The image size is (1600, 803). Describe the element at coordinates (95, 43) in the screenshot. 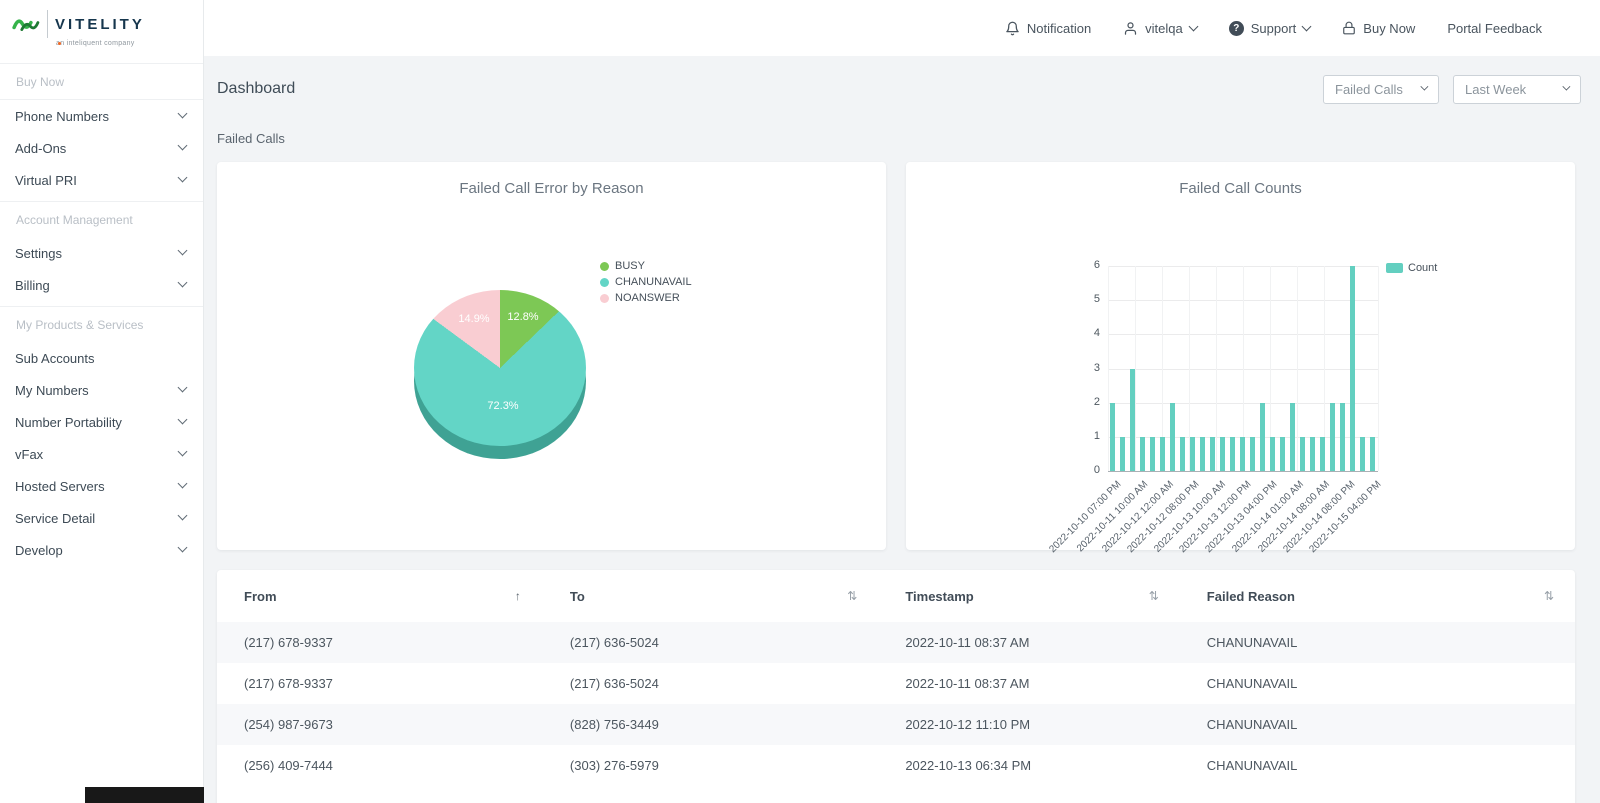

I see `brand-tagline: an inteliquent company` at that location.